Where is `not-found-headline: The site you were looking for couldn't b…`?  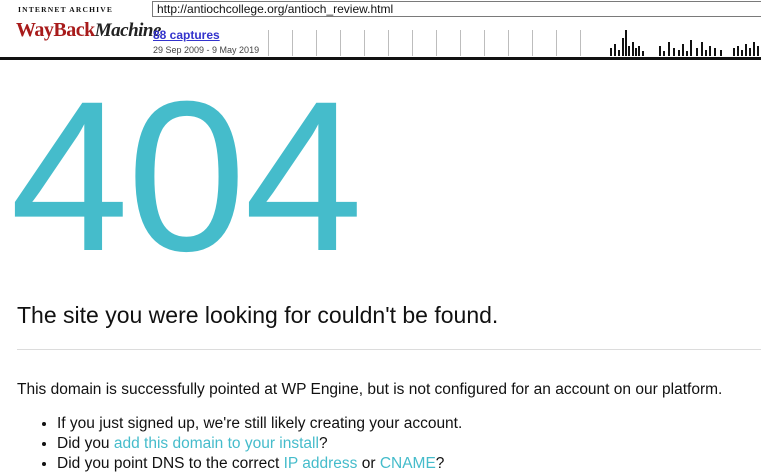
not-found-headline: The site you were looking for couldn't b… is located at coordinates (258, 315).